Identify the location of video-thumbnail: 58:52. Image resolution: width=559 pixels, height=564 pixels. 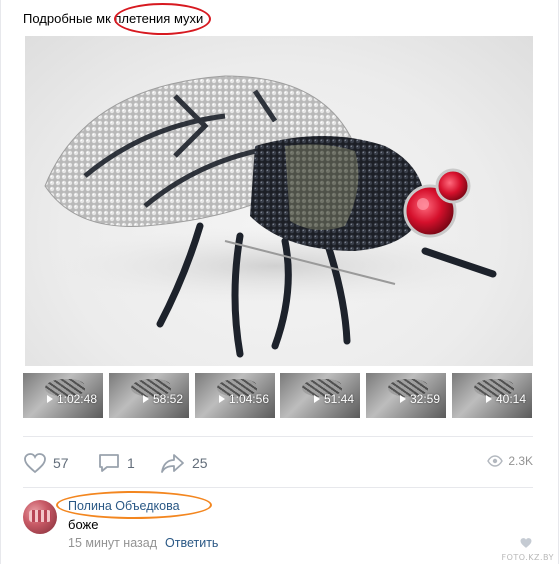
(149, 395).